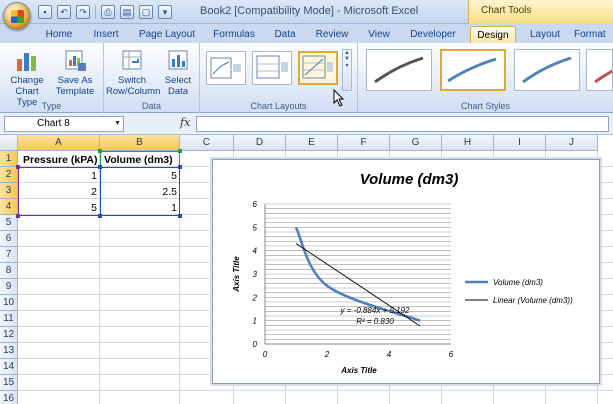 This screenshot has height=404, width=613. I want to click on switch-row-column-button: Switch Row/Column, so click(133, 72).